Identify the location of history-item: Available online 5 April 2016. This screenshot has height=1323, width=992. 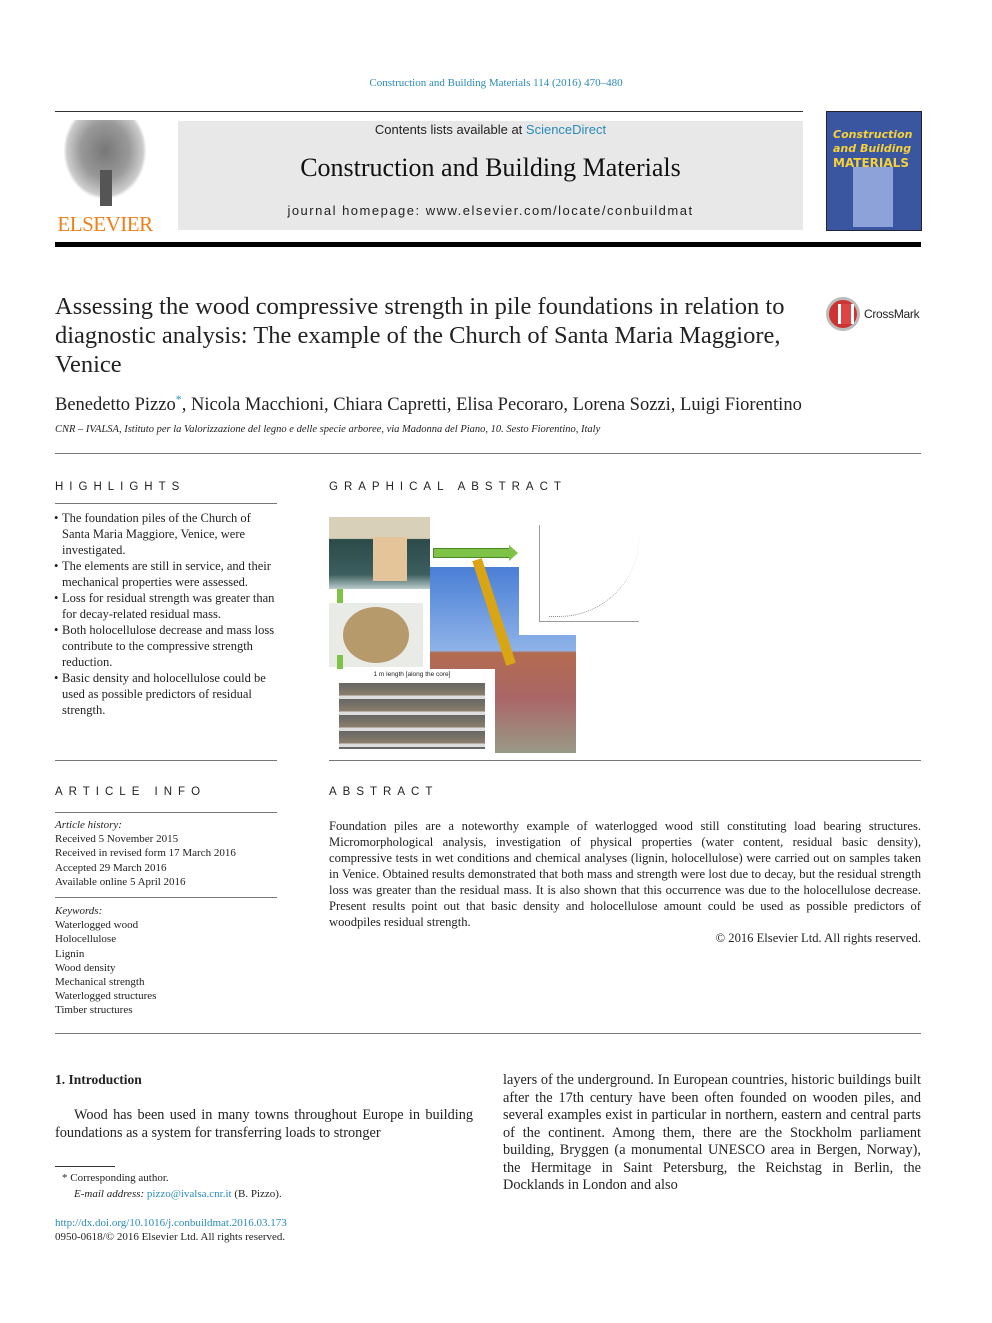
(120, 881).